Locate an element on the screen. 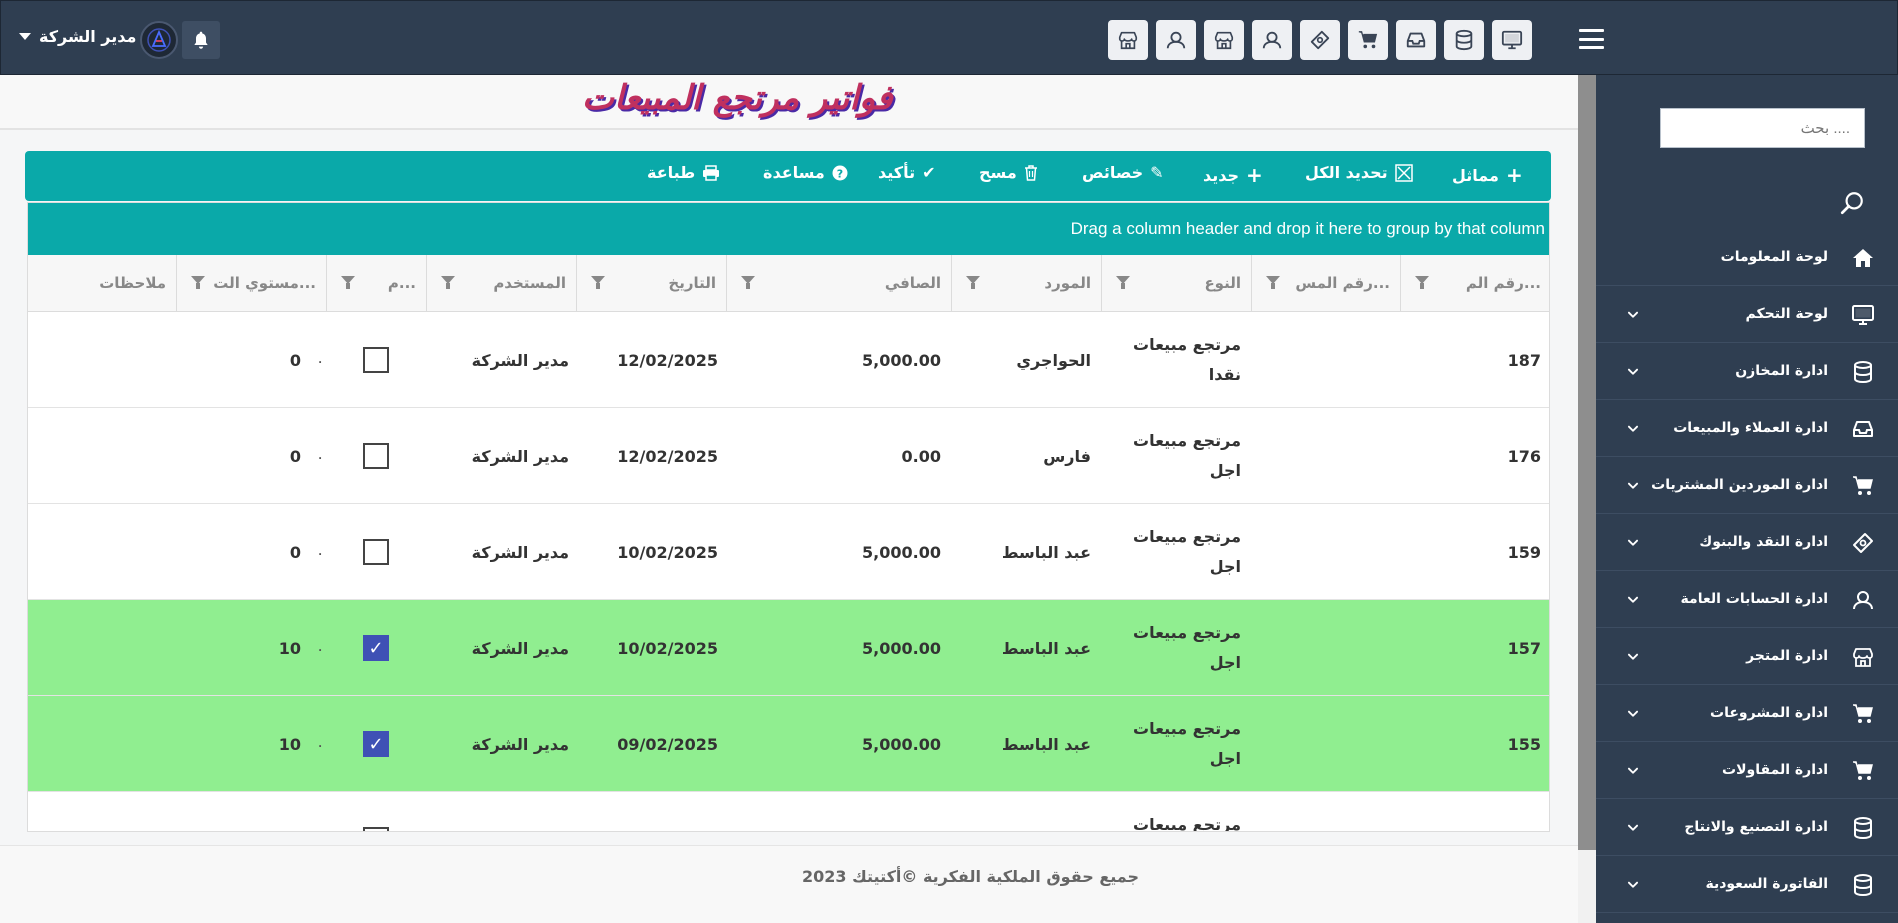 The width and height of the screenshot is (1898, 923). delete-button: مسح is located at coordinates (1008, 172).